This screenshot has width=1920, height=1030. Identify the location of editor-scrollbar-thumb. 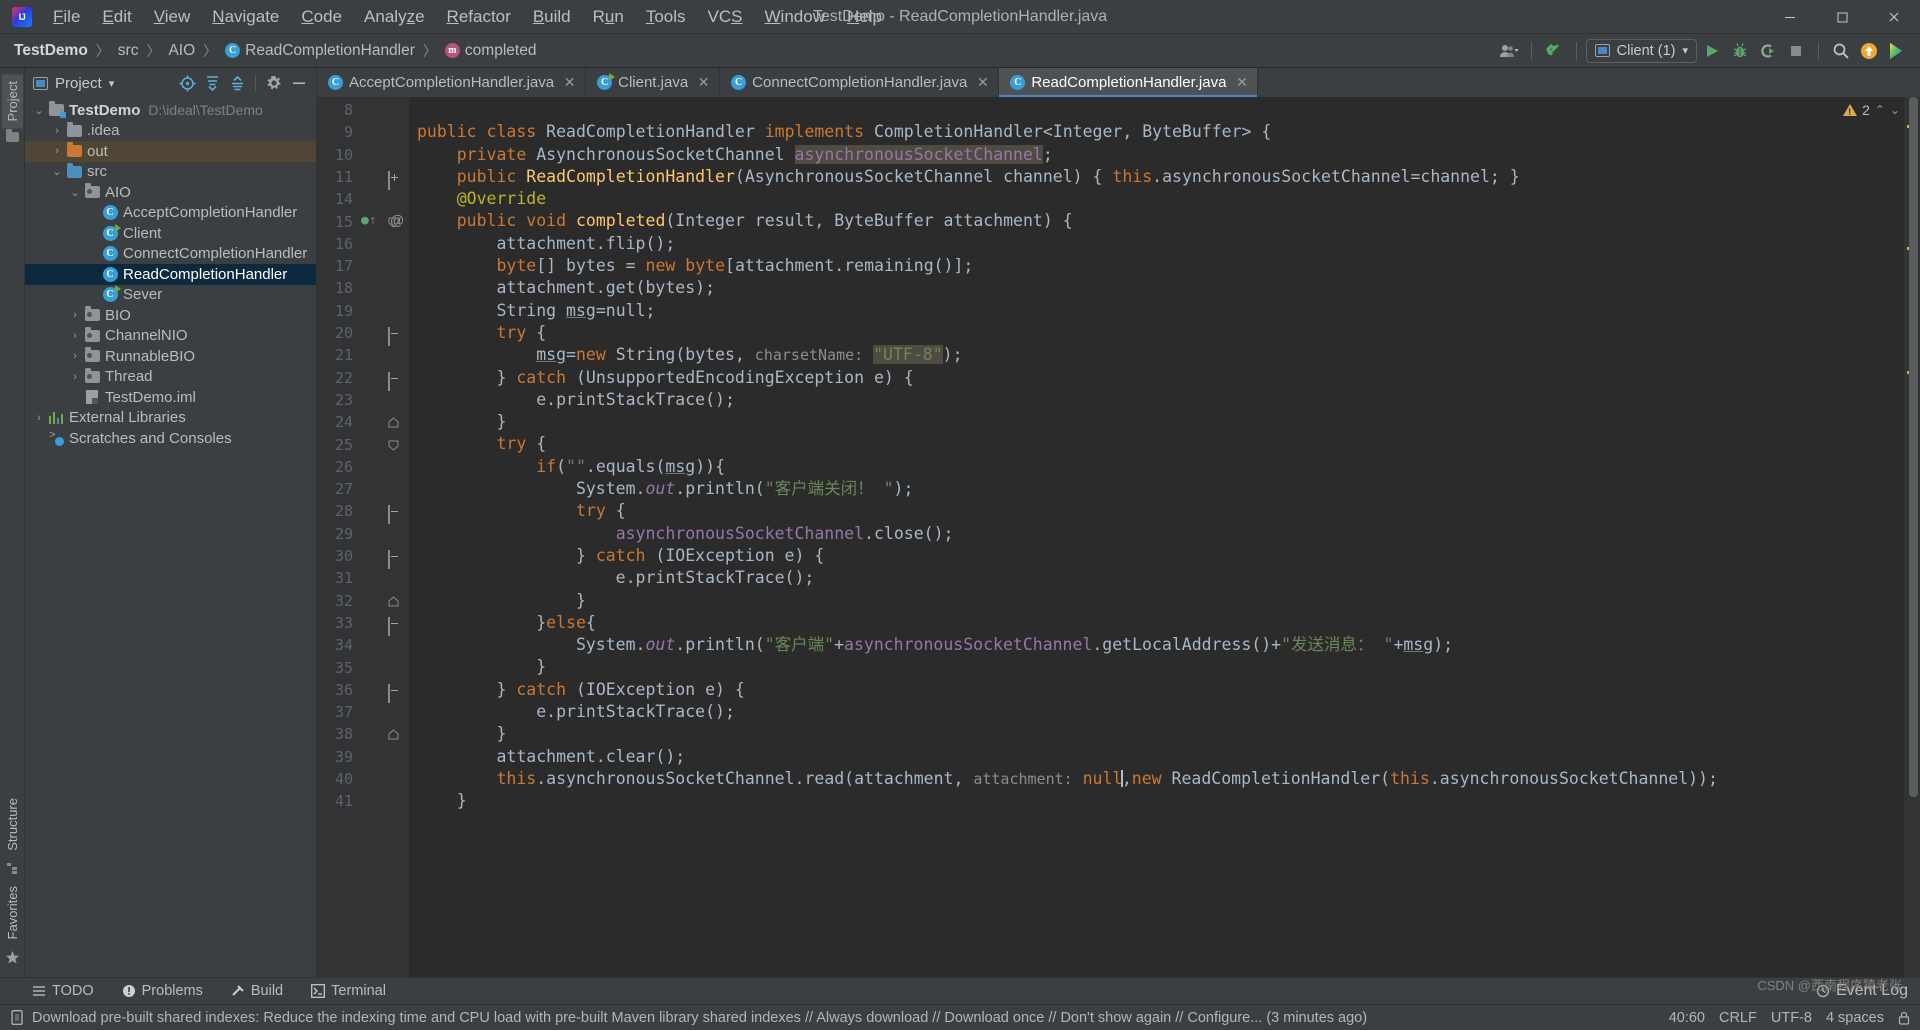
(1913, 447).